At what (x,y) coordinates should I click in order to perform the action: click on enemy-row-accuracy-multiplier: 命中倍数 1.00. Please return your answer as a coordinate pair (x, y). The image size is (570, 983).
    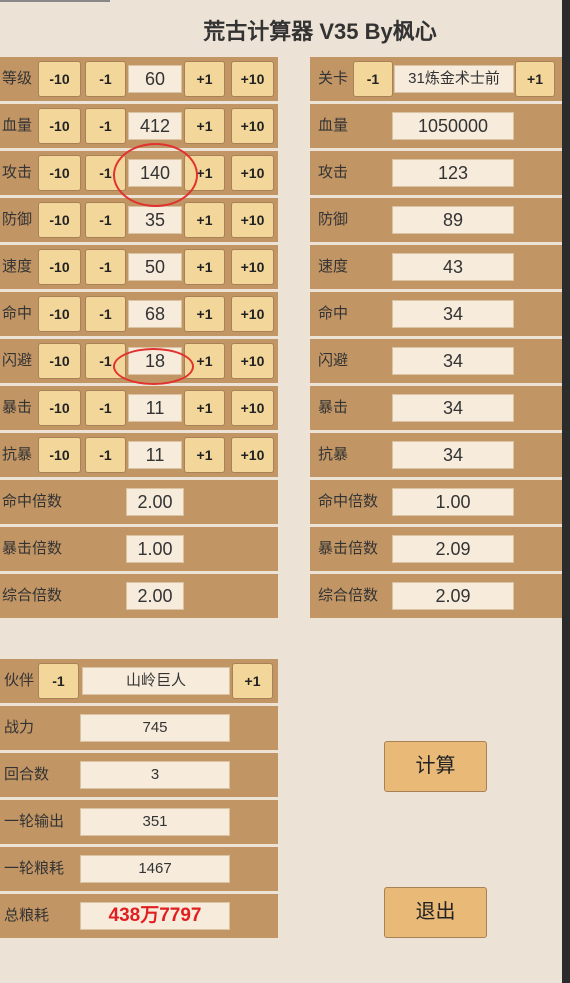
    Looking at the image, I should click on (436, 502).